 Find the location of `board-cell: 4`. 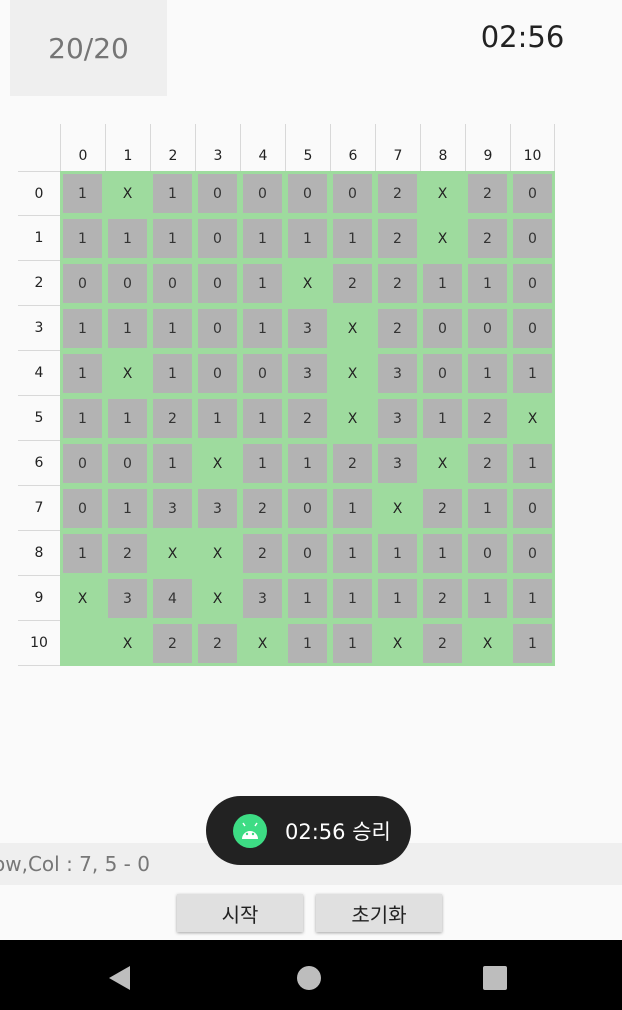

board-cell: 4 is located at coordinates (172, 598).